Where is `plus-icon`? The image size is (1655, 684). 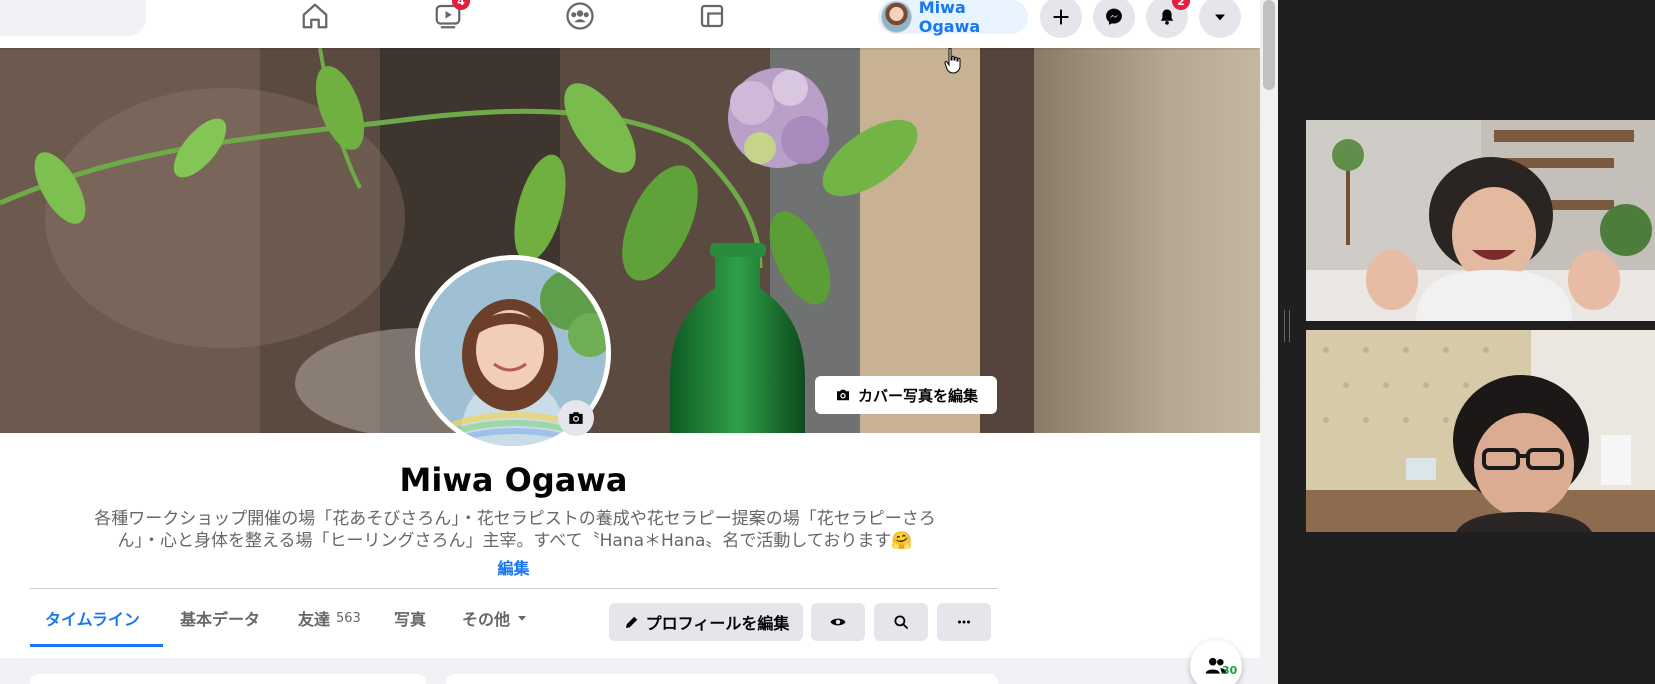
plus-icon is located at coordinates (1061, 17).